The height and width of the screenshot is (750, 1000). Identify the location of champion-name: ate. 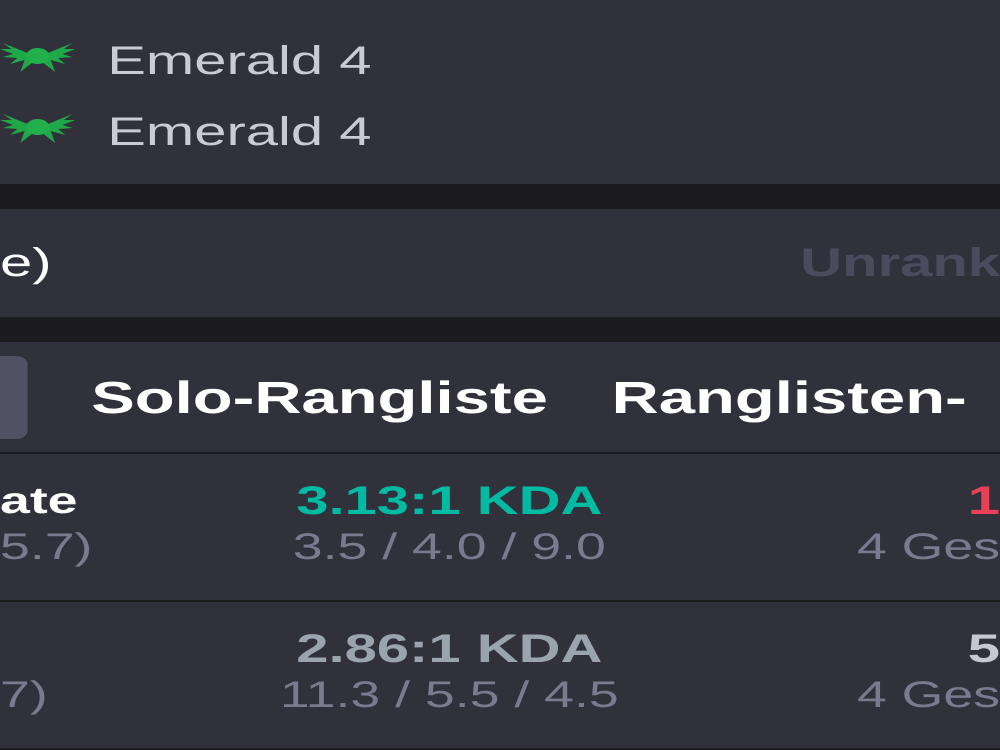
(39, 501).